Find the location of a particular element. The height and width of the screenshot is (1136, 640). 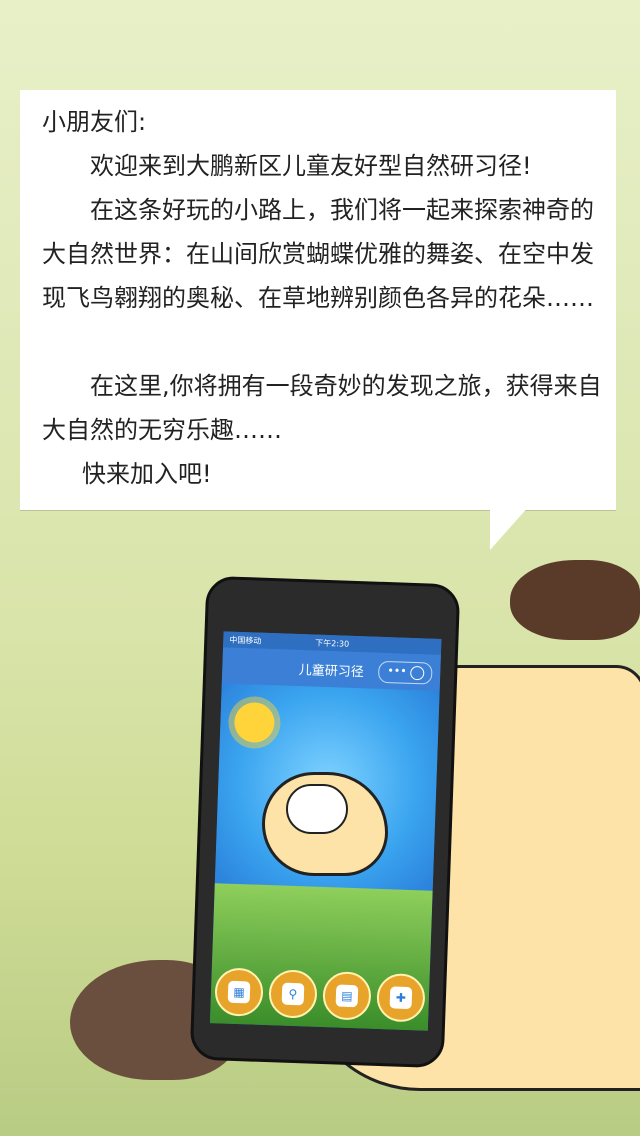

more-icon: ••• is located at coordinates (397, 671).